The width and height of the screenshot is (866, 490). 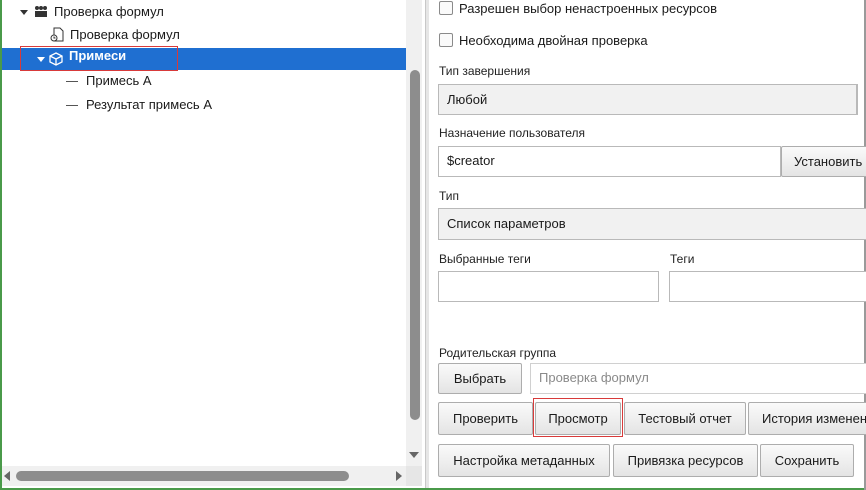 I want to click on double-check-checkbox, so click(x=446, y=40).